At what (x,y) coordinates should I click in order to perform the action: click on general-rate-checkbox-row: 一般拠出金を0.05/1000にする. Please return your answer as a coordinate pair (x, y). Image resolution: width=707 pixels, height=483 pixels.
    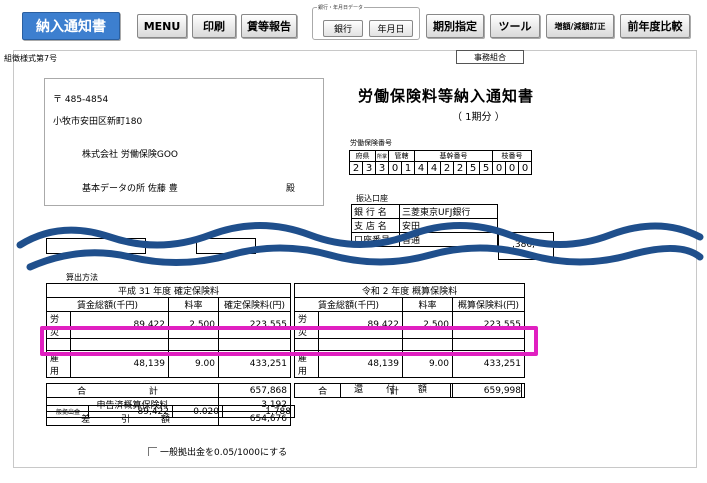
    Looking at the image, I should click on (217, 451).